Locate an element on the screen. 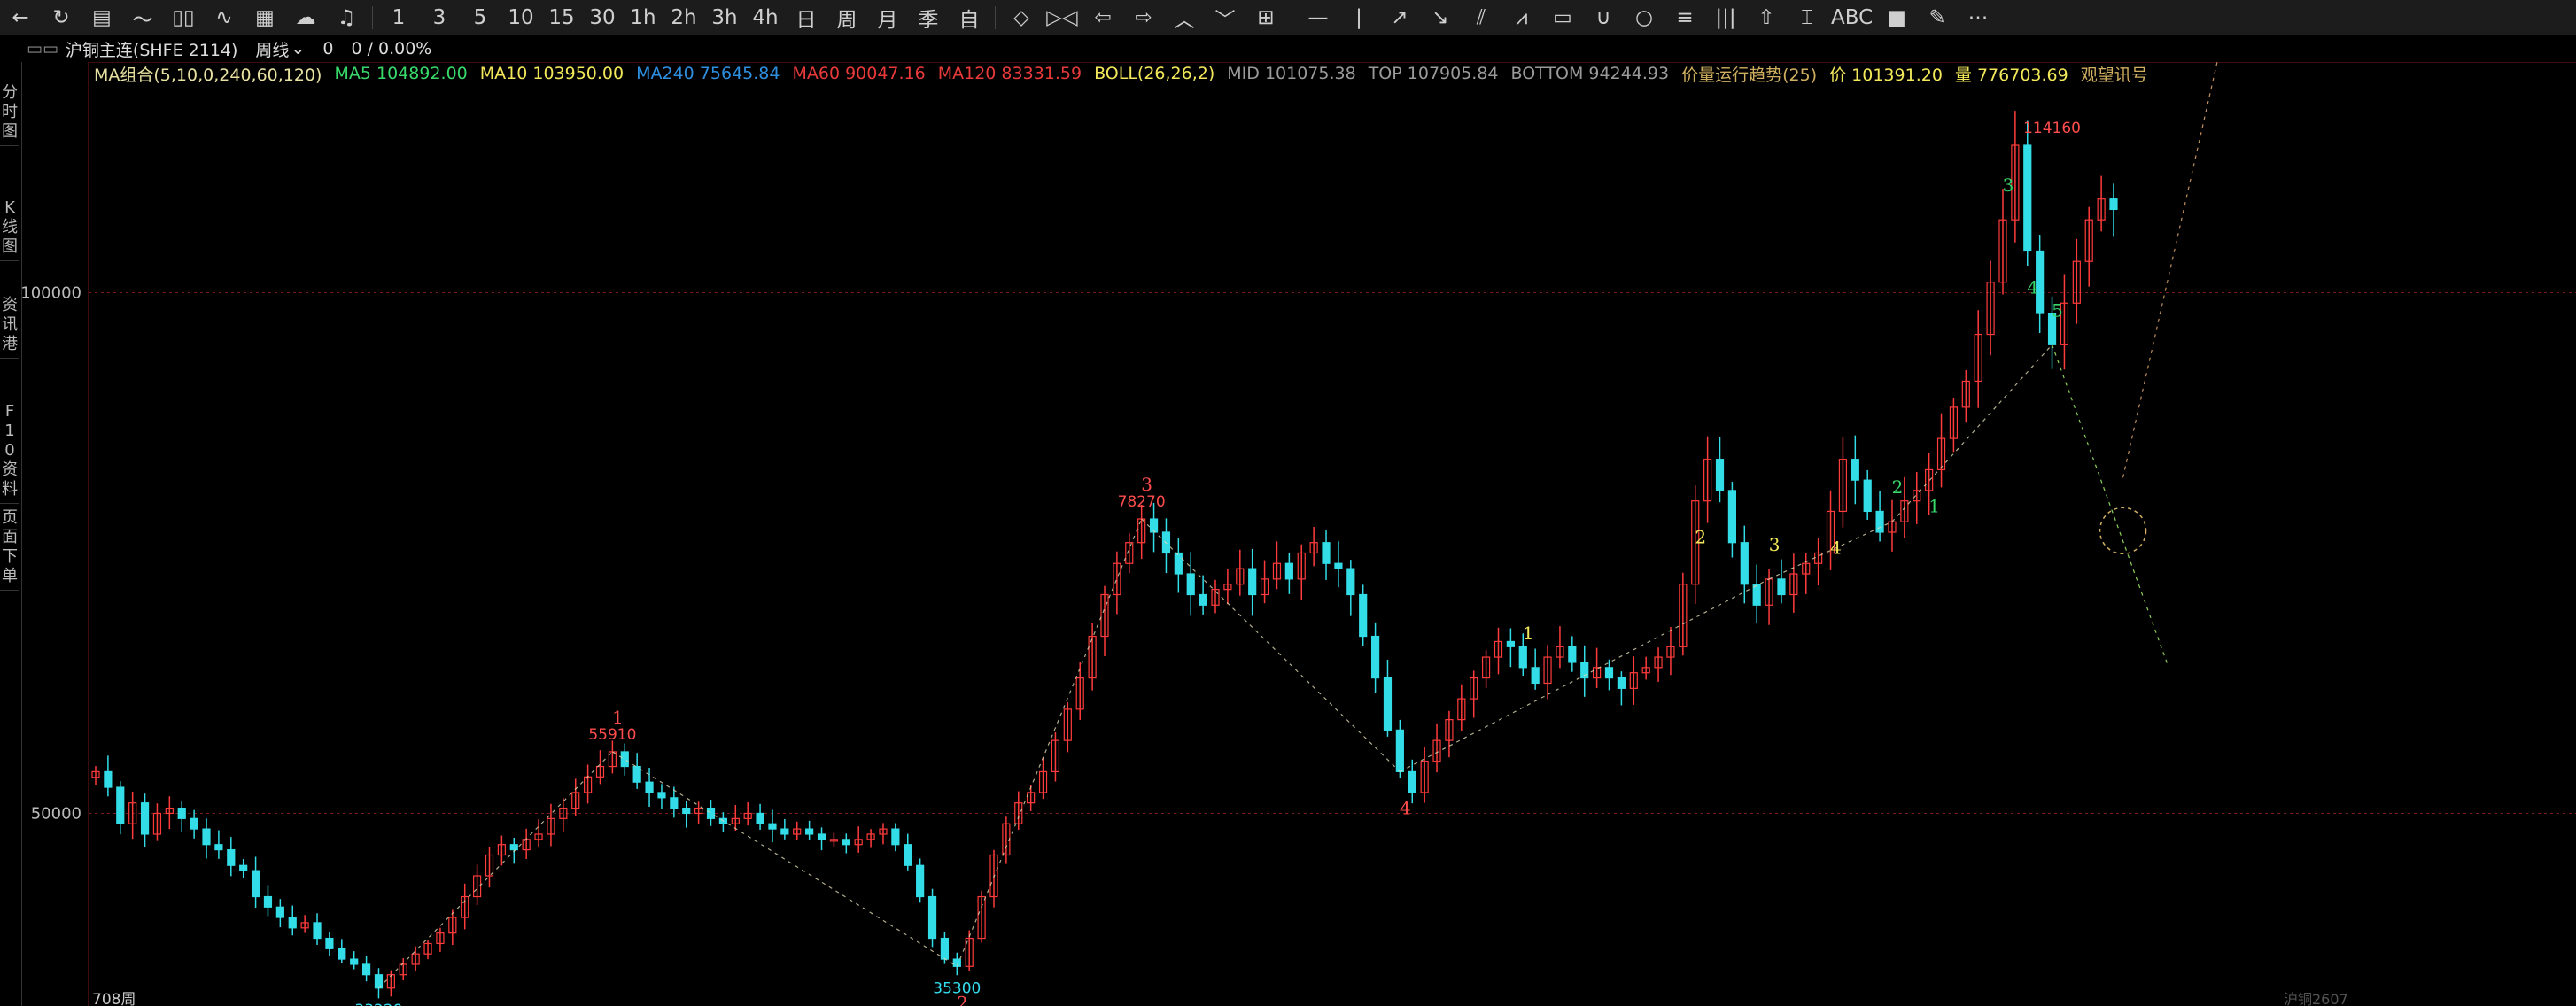 This screenshot has width=2576, height=1006. toolbar-button: ♫ is located at coordinates (346, 18).